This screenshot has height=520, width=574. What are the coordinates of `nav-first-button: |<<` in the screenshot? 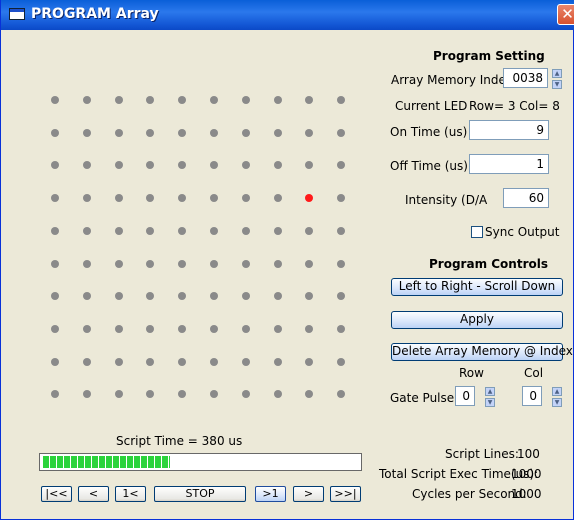 It's located at (56, 494).